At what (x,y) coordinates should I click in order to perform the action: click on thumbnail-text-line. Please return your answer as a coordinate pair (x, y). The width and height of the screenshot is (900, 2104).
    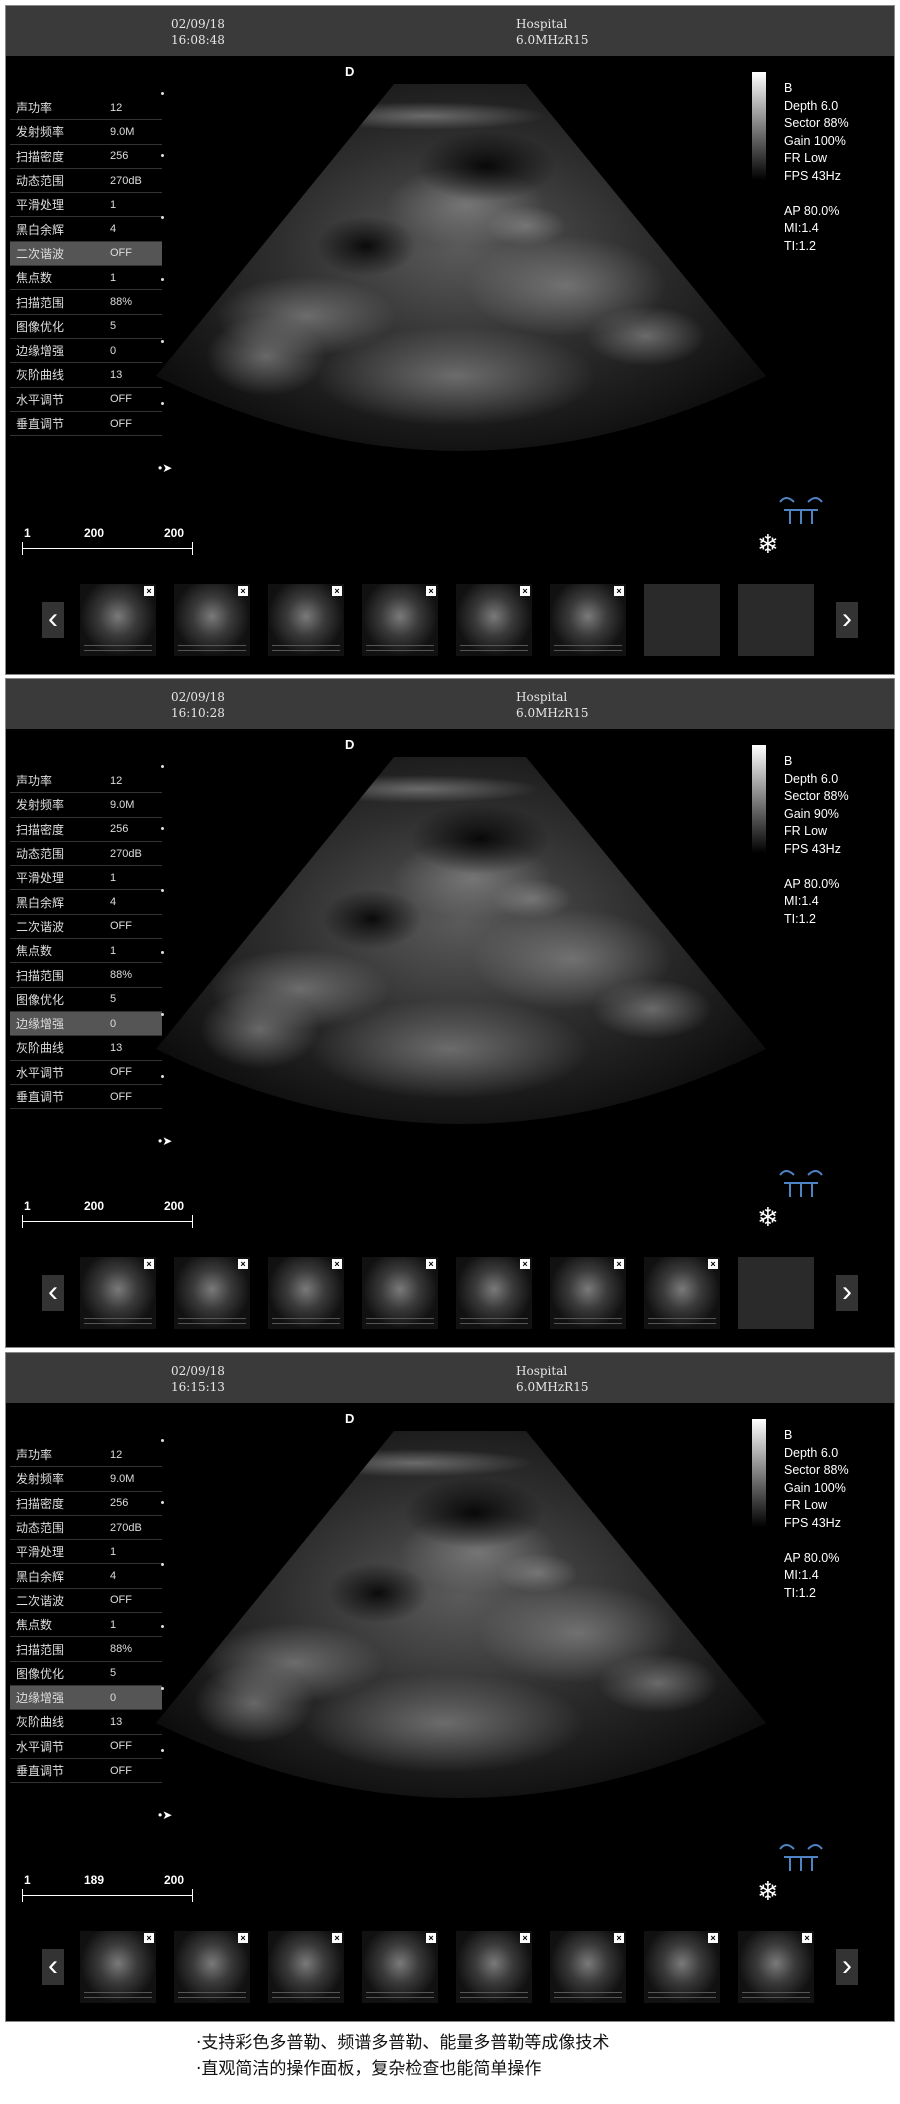
    Looking at the image, I should click on (118, 1323).